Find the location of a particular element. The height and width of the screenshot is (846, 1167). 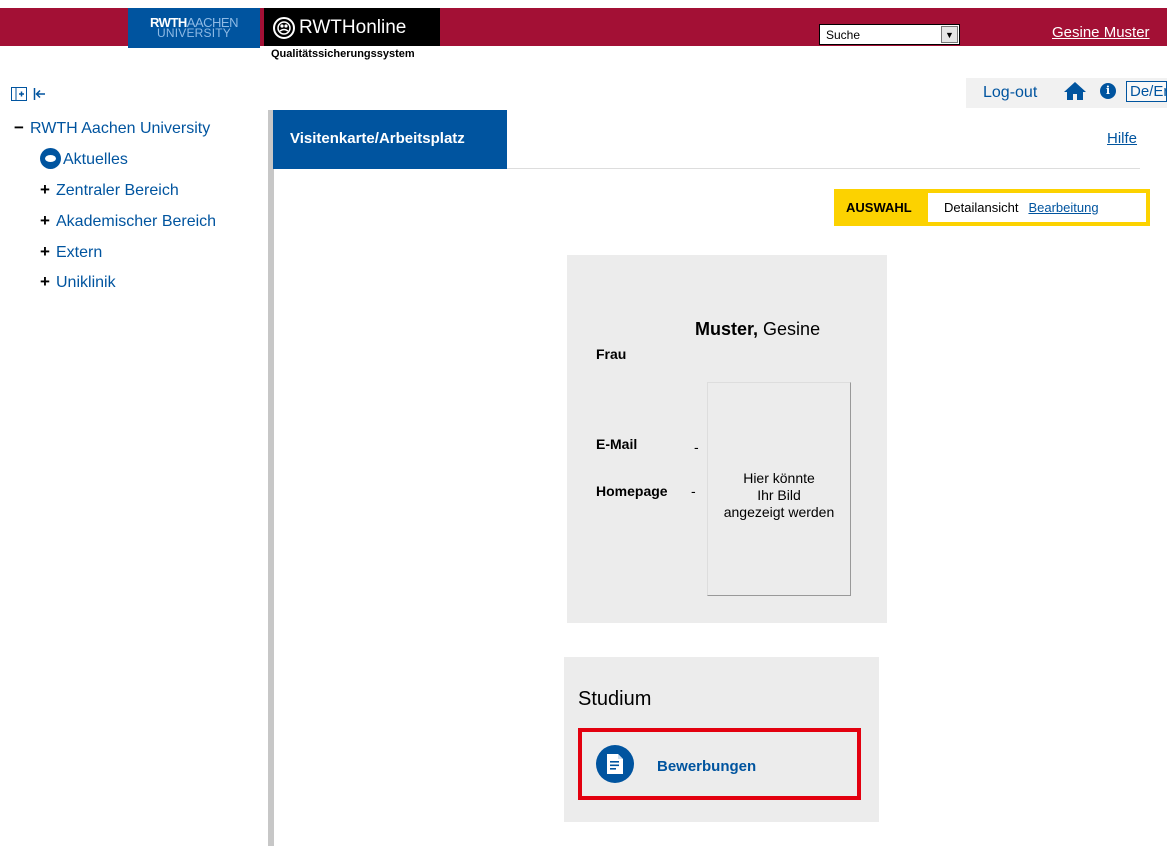

language-switch: De/En is located at coordinates (1146, 91).